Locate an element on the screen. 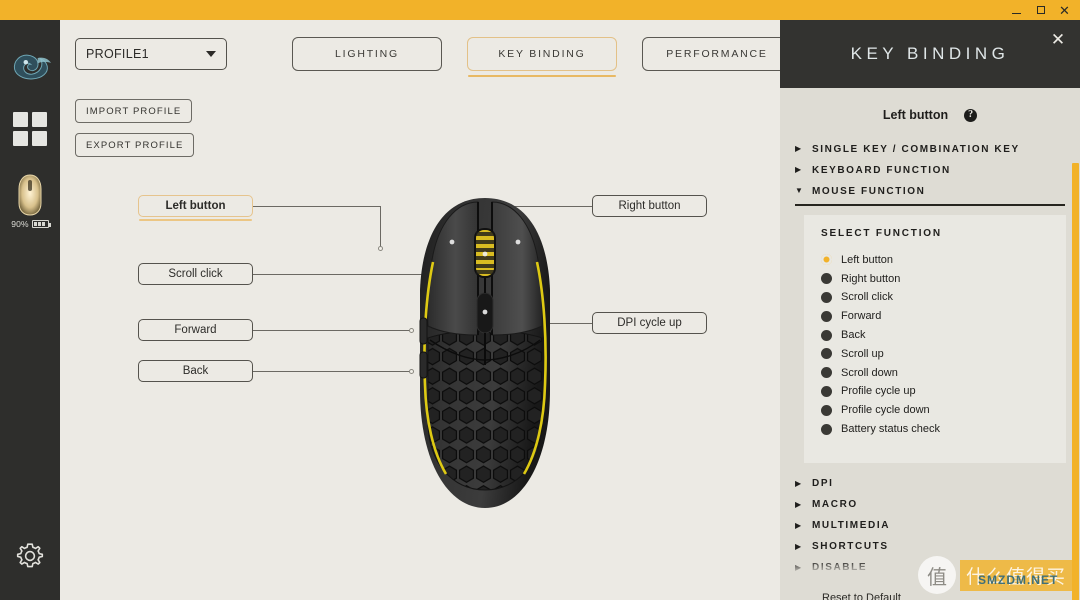  mouse-icon is located at coordinates (30, 195).